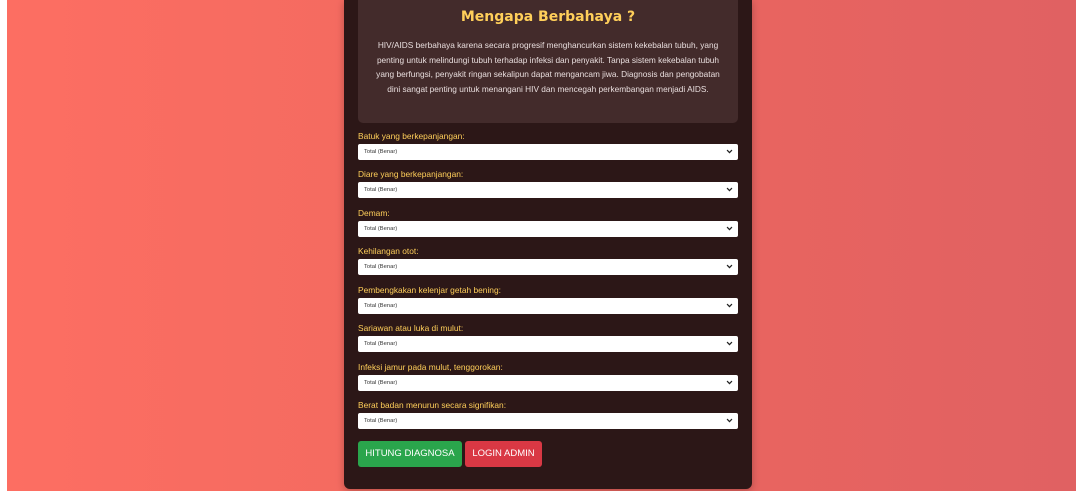  What do you see at coordinates (411, 136) in the screenshot?
I see `field-label: Batuk yang berkepanjangan:` at bounding box center [411, 136].